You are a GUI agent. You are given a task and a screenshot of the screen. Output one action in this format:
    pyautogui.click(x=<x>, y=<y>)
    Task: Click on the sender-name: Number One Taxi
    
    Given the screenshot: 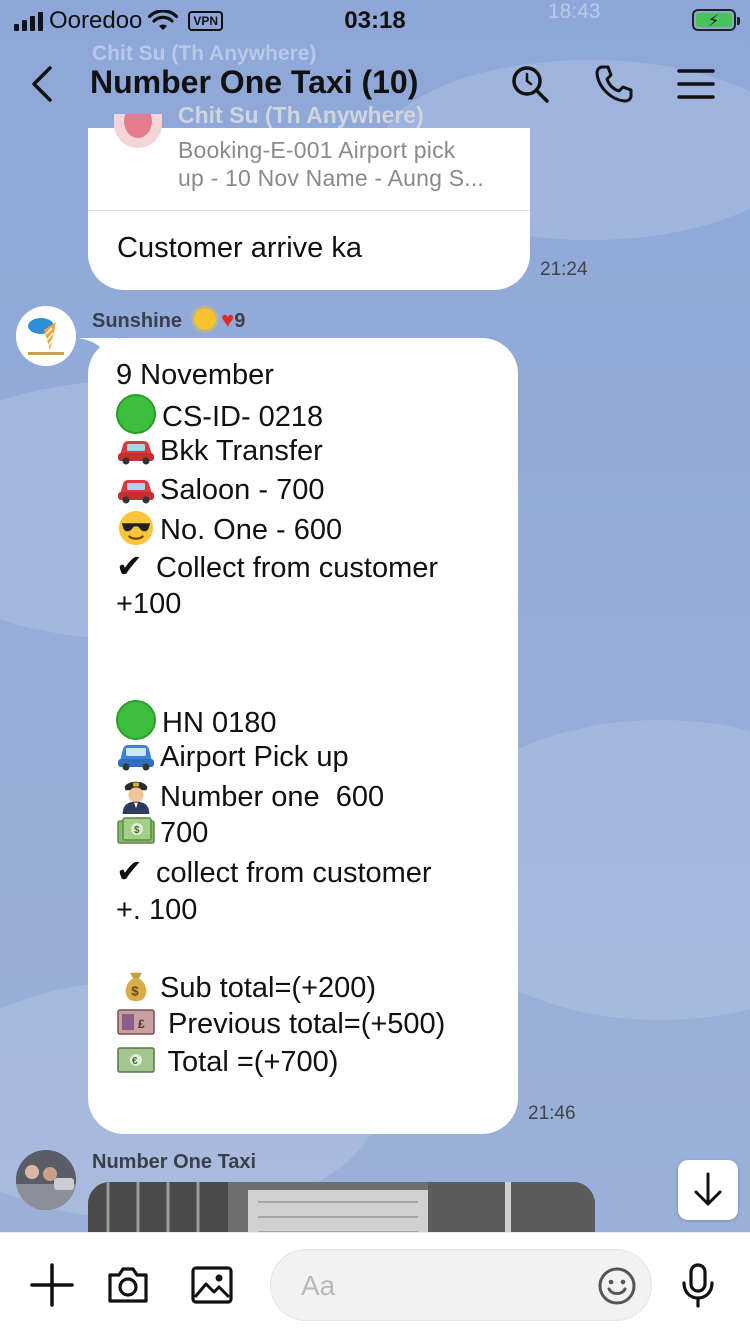 What is the action you would take?
    pyautogui.click(x=174, y=1162)
    